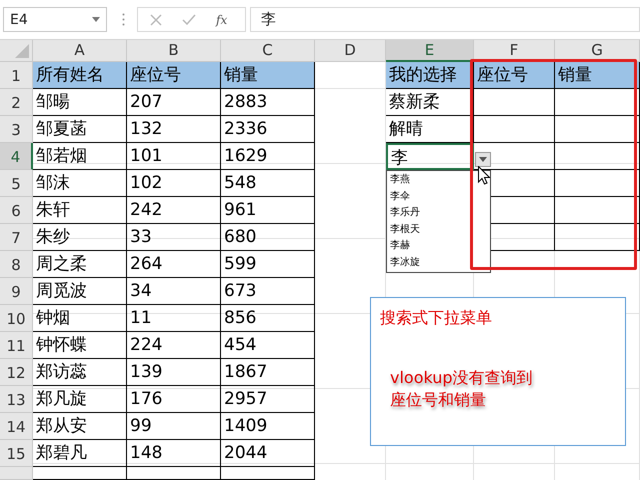 The image size is (640, 480). Describe the element at coordinates (268, 426) in the screenshot. I see `table-cell: 1409` at that location.